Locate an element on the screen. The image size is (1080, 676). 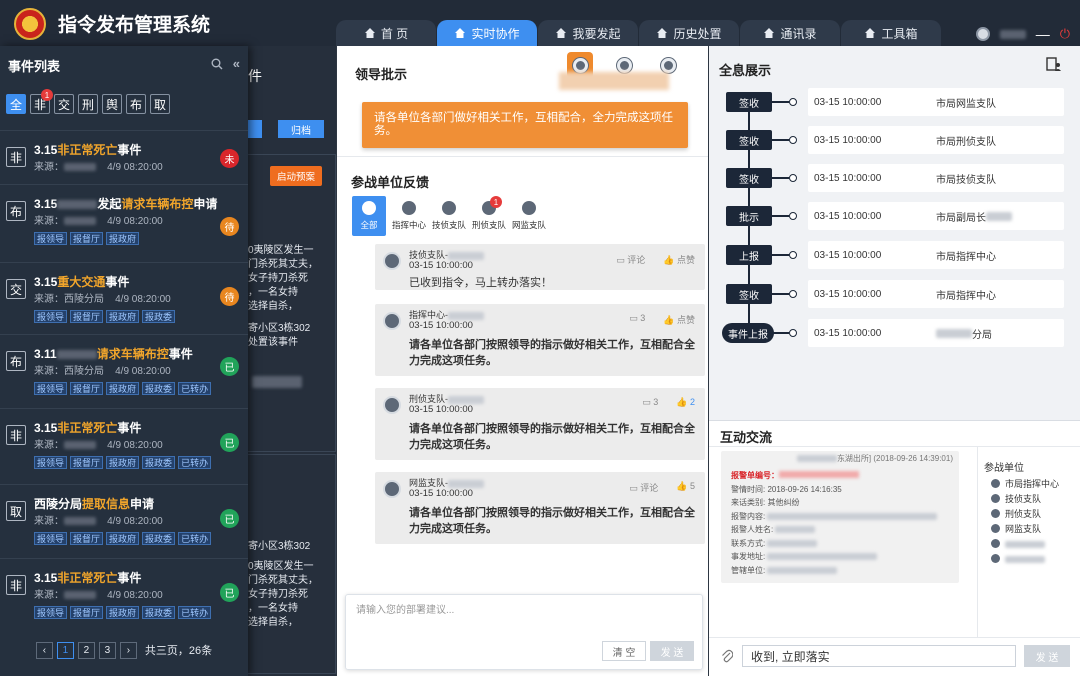
chat-input: 收到, 立即落实 is located at coordinates (879, 656).